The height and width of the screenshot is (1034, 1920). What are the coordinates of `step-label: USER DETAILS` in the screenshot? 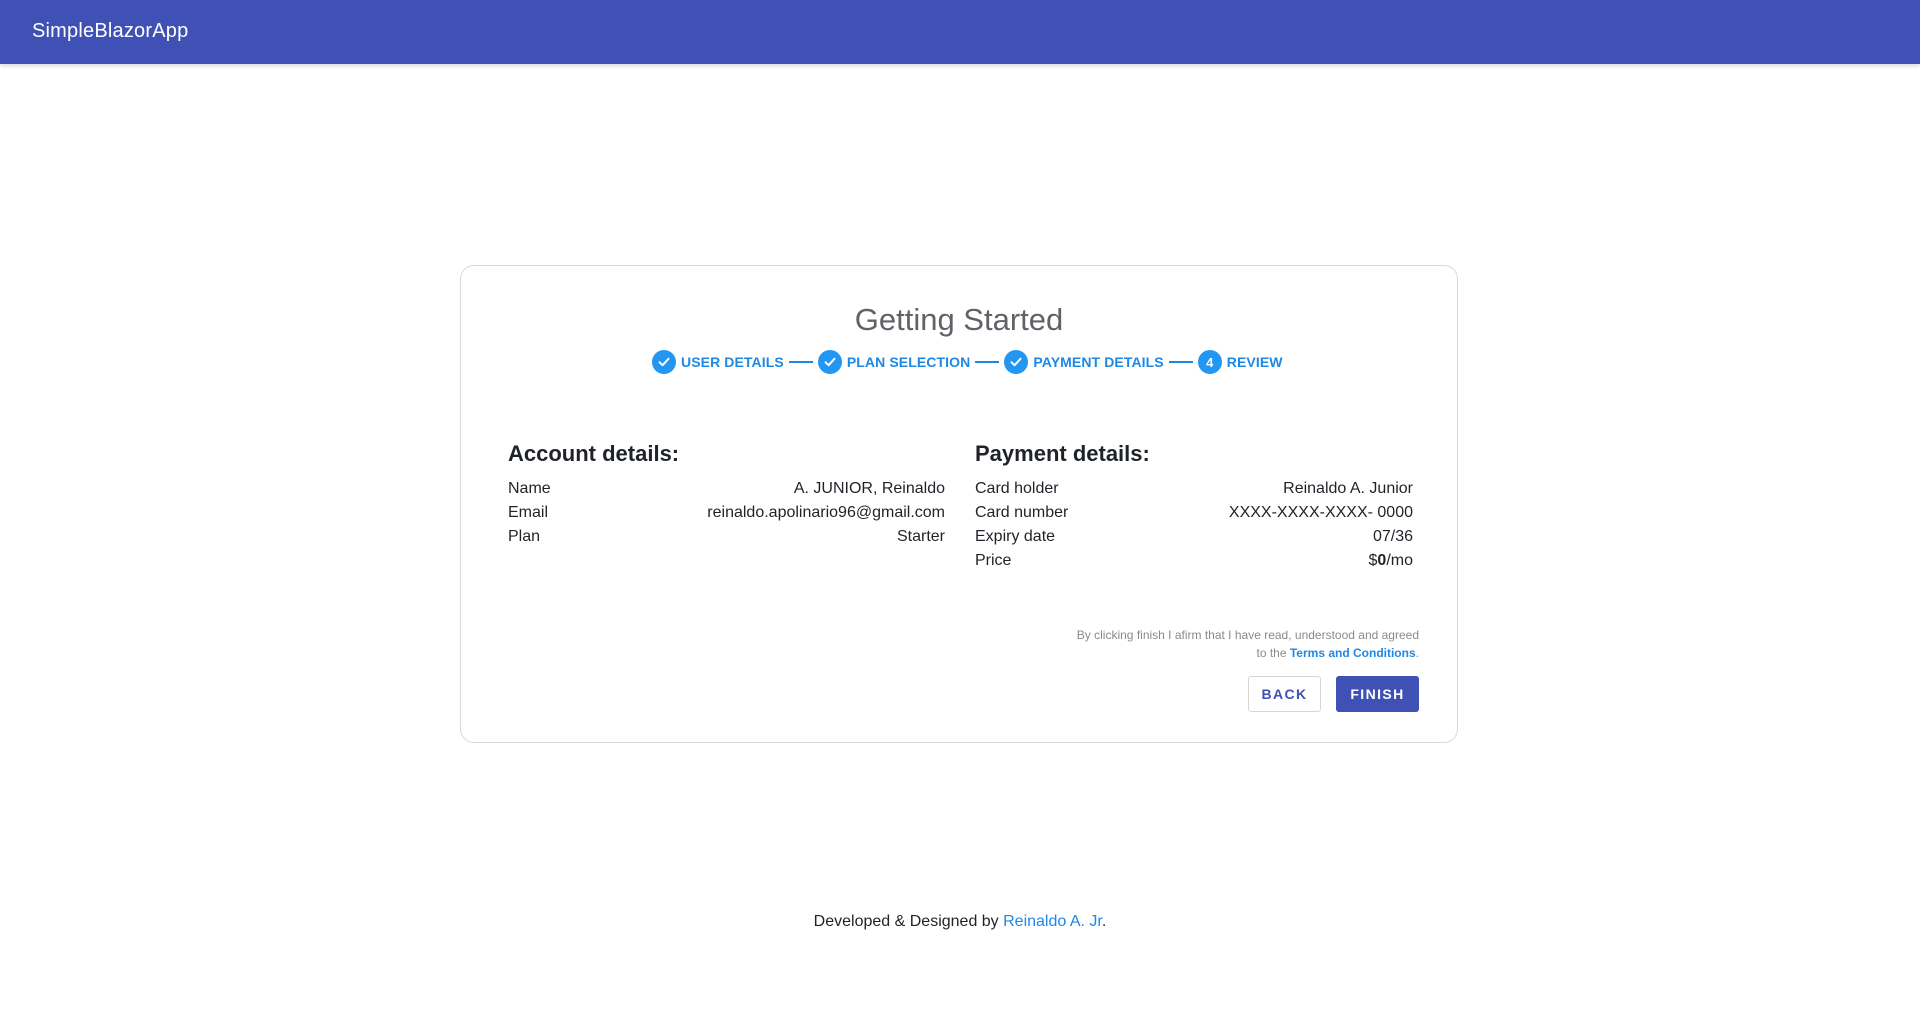 It's located at (732, 362).